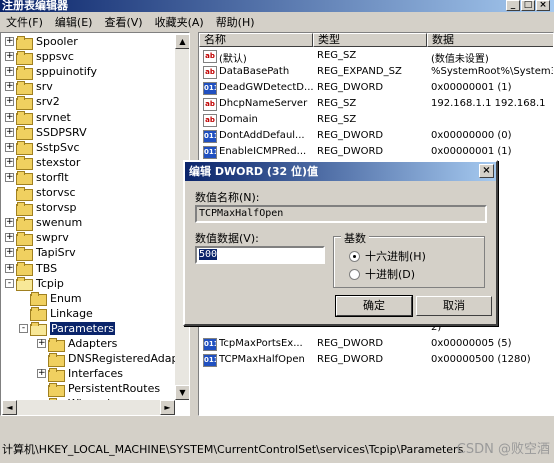 The height and width of the screenshot is (463, 554). I want to click on menu-favorites: 收藏夹(A), so click(179, 22).